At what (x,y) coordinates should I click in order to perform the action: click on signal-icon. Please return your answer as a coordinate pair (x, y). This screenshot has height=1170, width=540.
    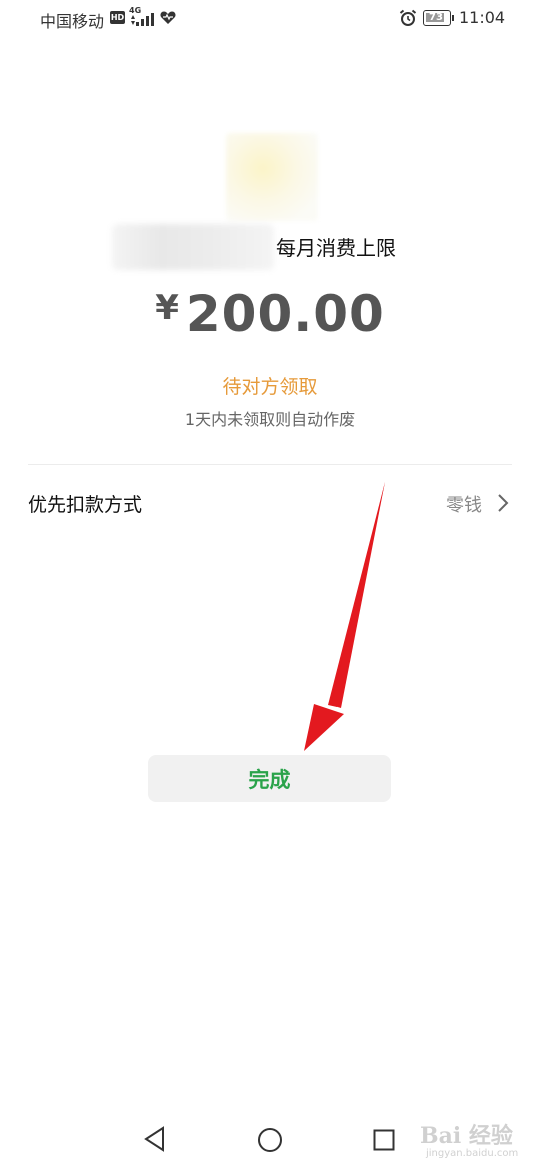
    Looking at the image, I should click on (142, 19).